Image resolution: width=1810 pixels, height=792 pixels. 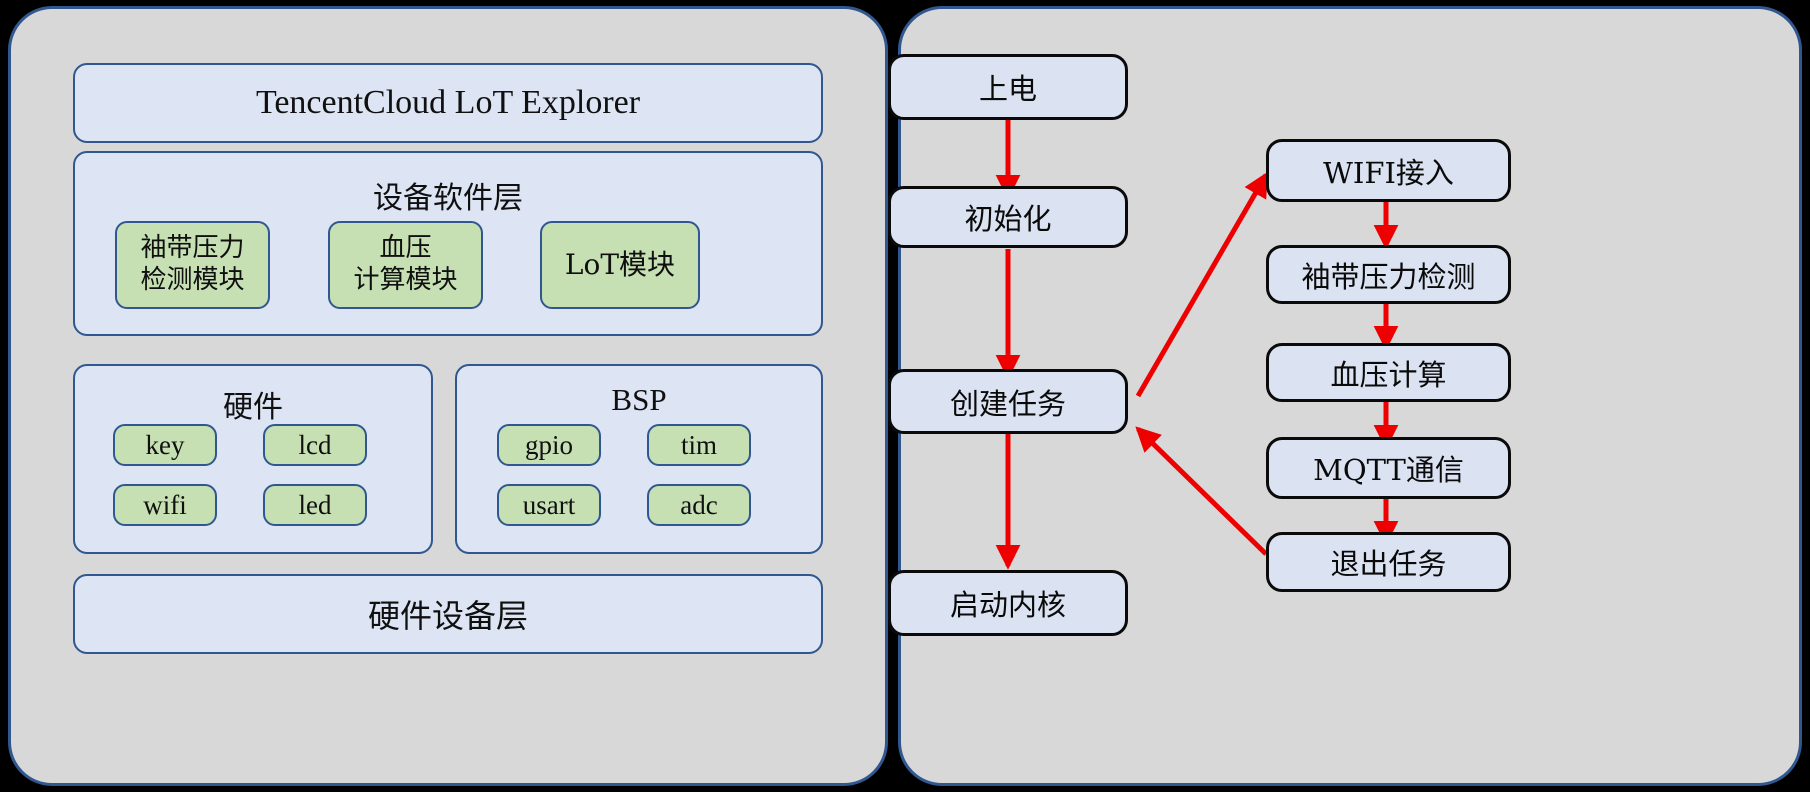 I want to click on bsp-item-adc: adc, so click(x=699, y=505).